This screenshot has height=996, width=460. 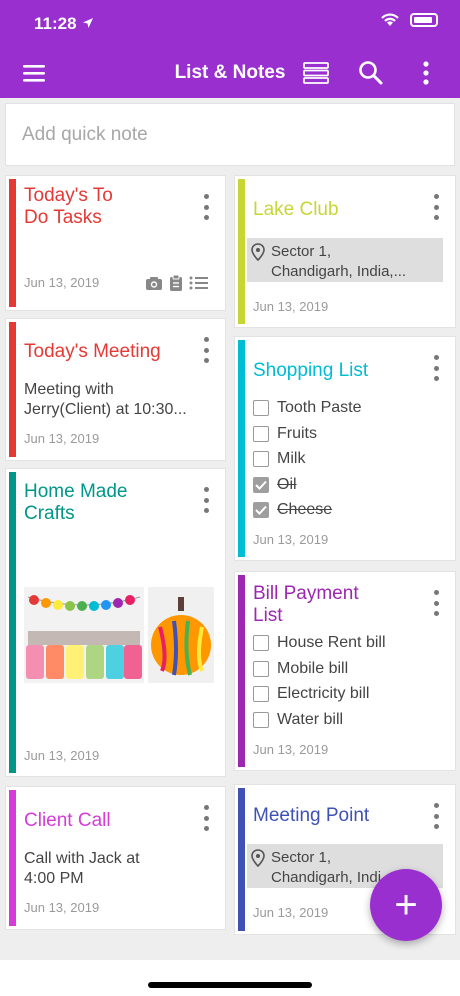 I want to click on home-indicator, so click(x=230, y=985).